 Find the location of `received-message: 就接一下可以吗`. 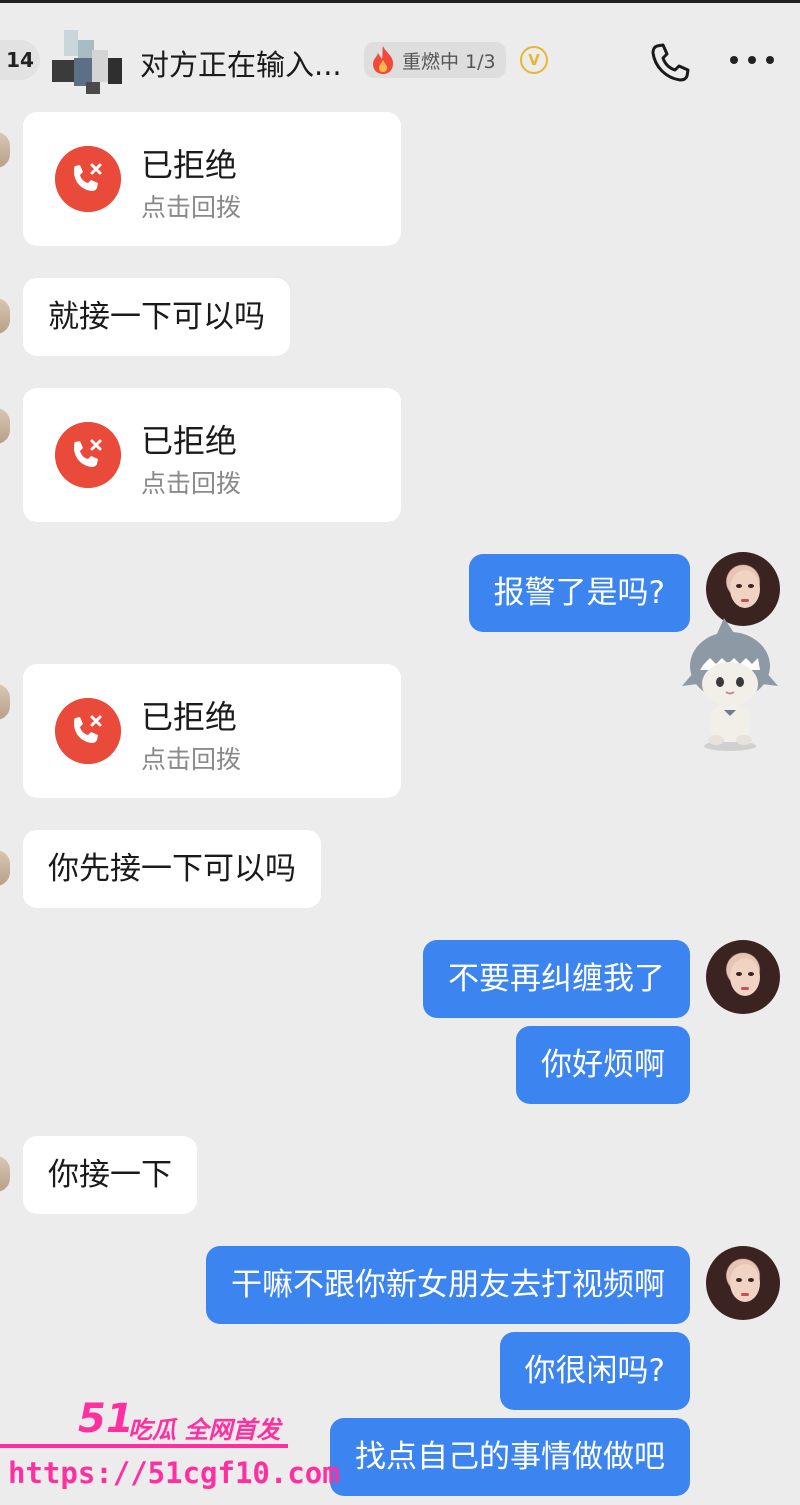

received-message: 就接一下可以吗 is located at coordinates (156, 317).